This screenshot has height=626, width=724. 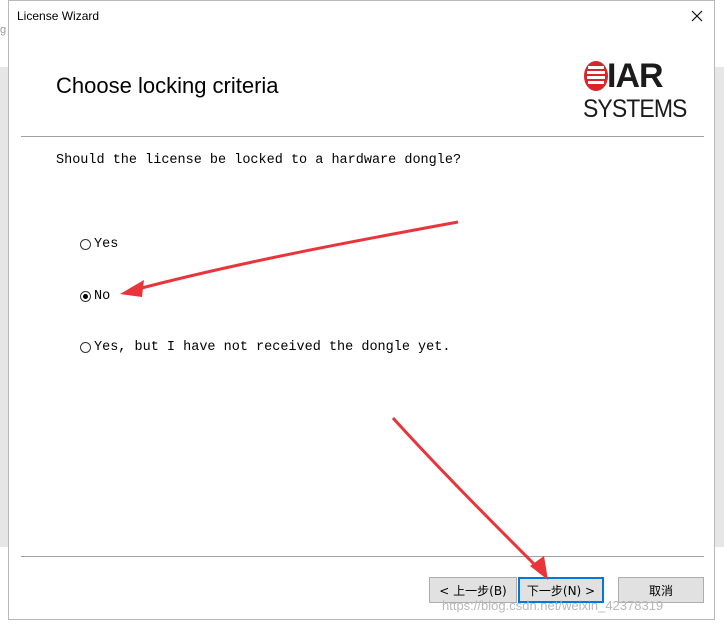 I want to click on header-divider, so click(x=362, y=136).